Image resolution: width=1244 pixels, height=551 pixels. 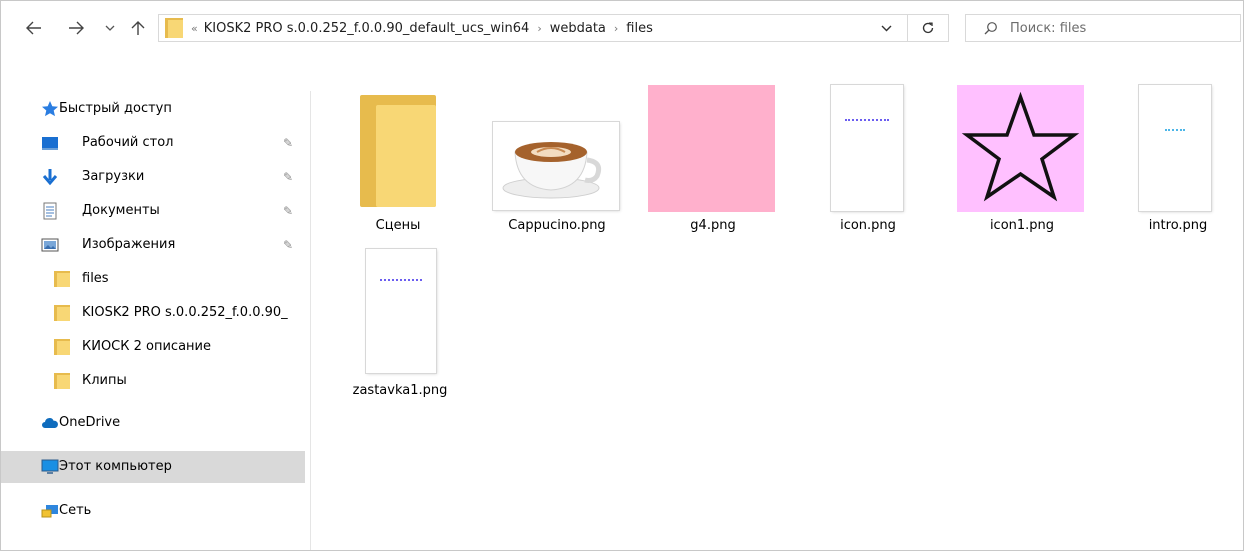 I want to click on file-item-cappucino: Cappucino.png, so click(x=556, y=164).